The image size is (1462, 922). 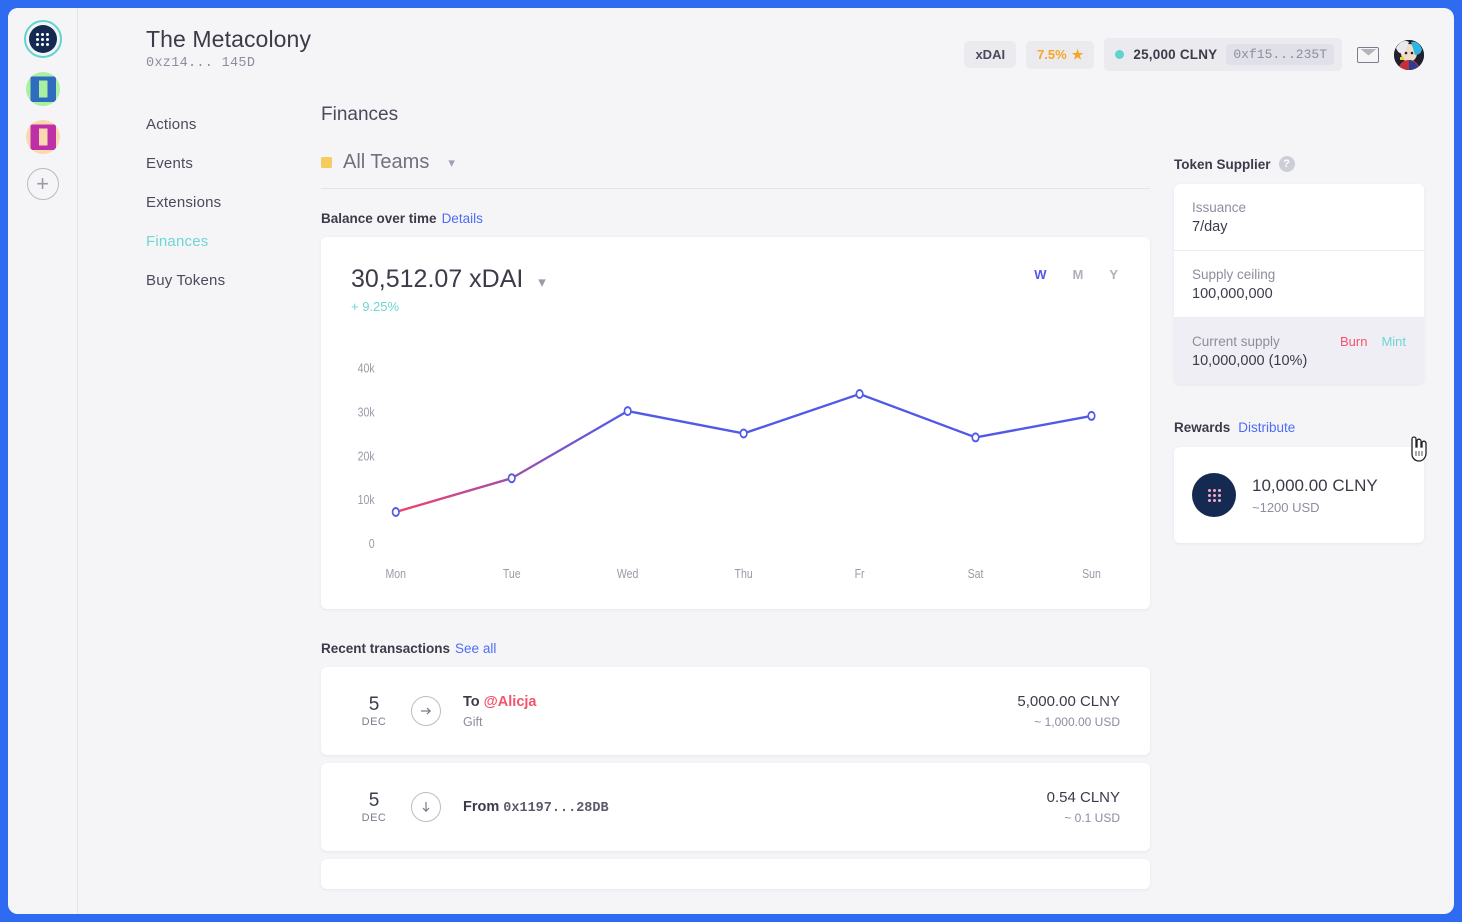 What do you see at coordinates (233, 202) in the screenshot?
I see `nav-item-extensions: Extensions` at bounding box center [233, 202].